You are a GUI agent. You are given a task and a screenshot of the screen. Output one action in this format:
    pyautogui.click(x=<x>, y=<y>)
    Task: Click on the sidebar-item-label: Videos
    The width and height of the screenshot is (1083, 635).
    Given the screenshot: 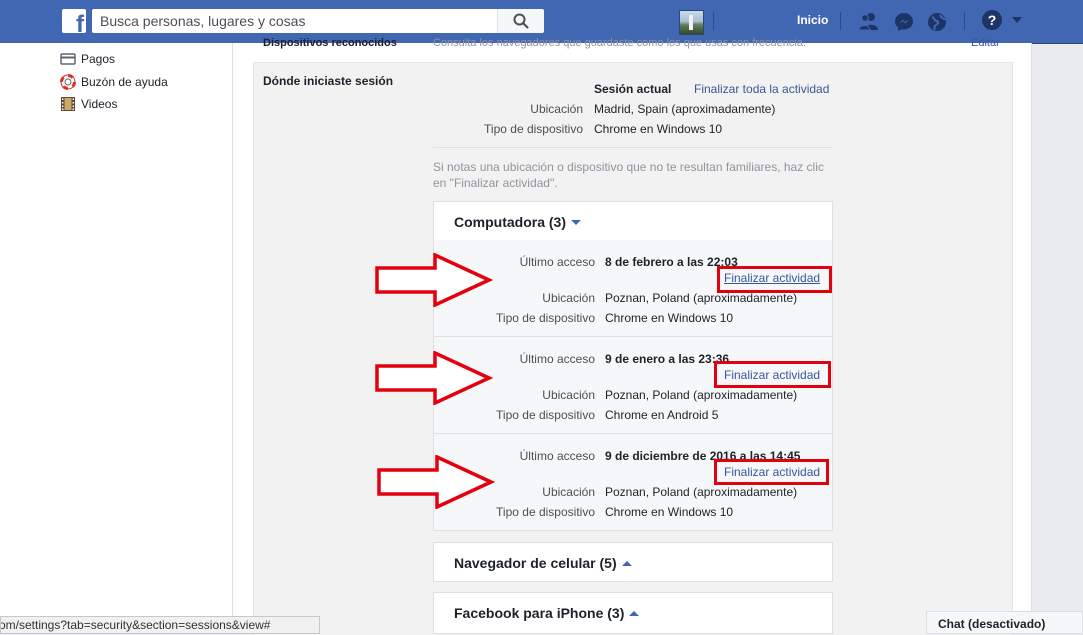 What is the action you would take?
    pyautogui.click(x=99, y=104)
    